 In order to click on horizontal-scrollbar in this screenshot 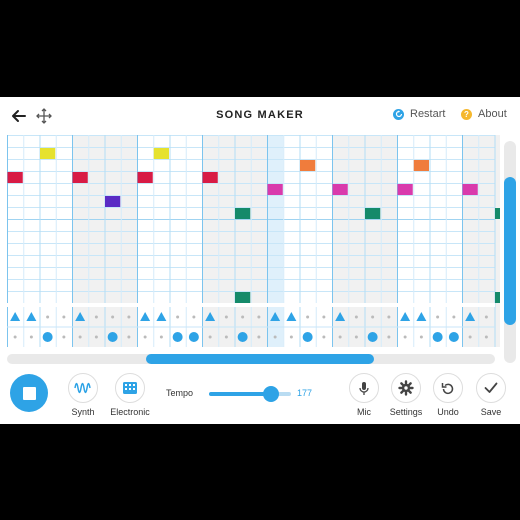, I will do `click(251, 359)`.